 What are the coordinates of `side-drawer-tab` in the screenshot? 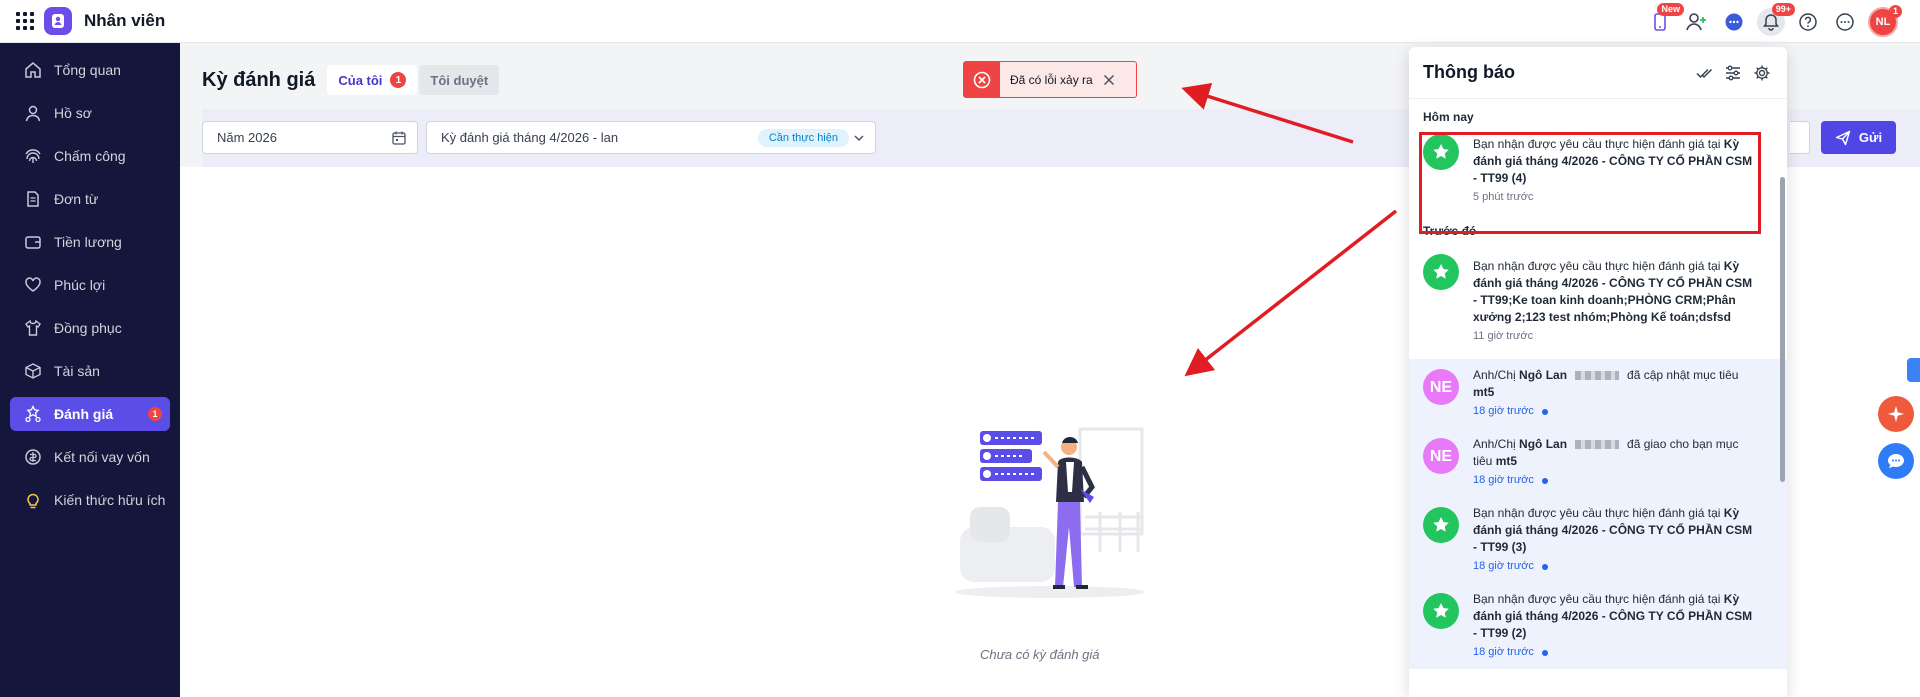 It's located at (1913, 370).